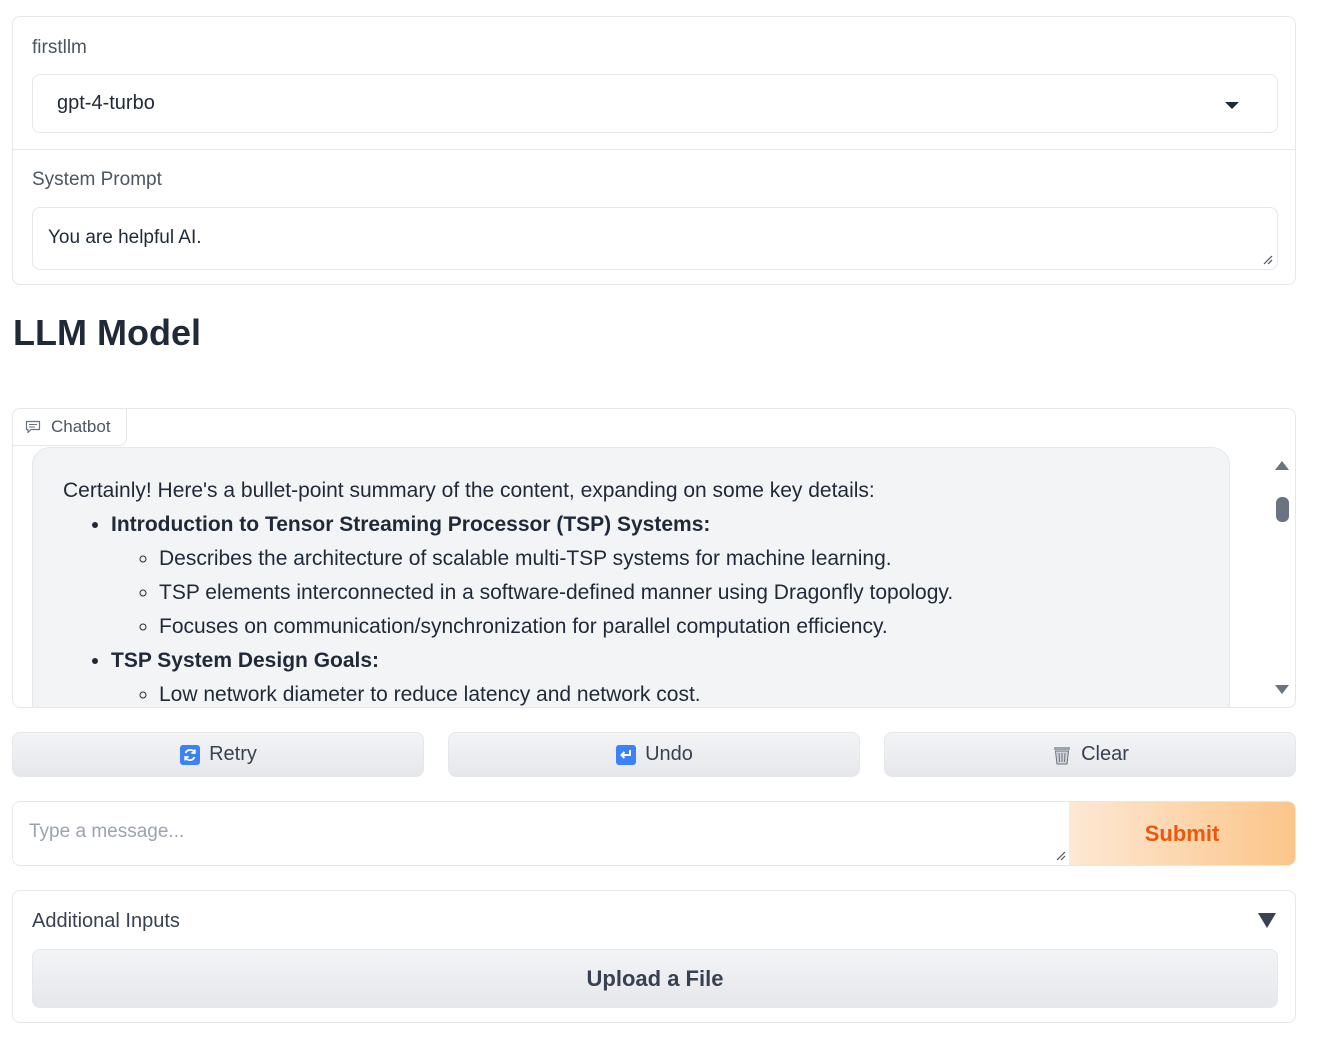 Image resolution: width=1333 pixels, height=1060 pixels. Describe the element at coordinates (1062, 755) in the screenshot. I see `trash-icon` at that location.